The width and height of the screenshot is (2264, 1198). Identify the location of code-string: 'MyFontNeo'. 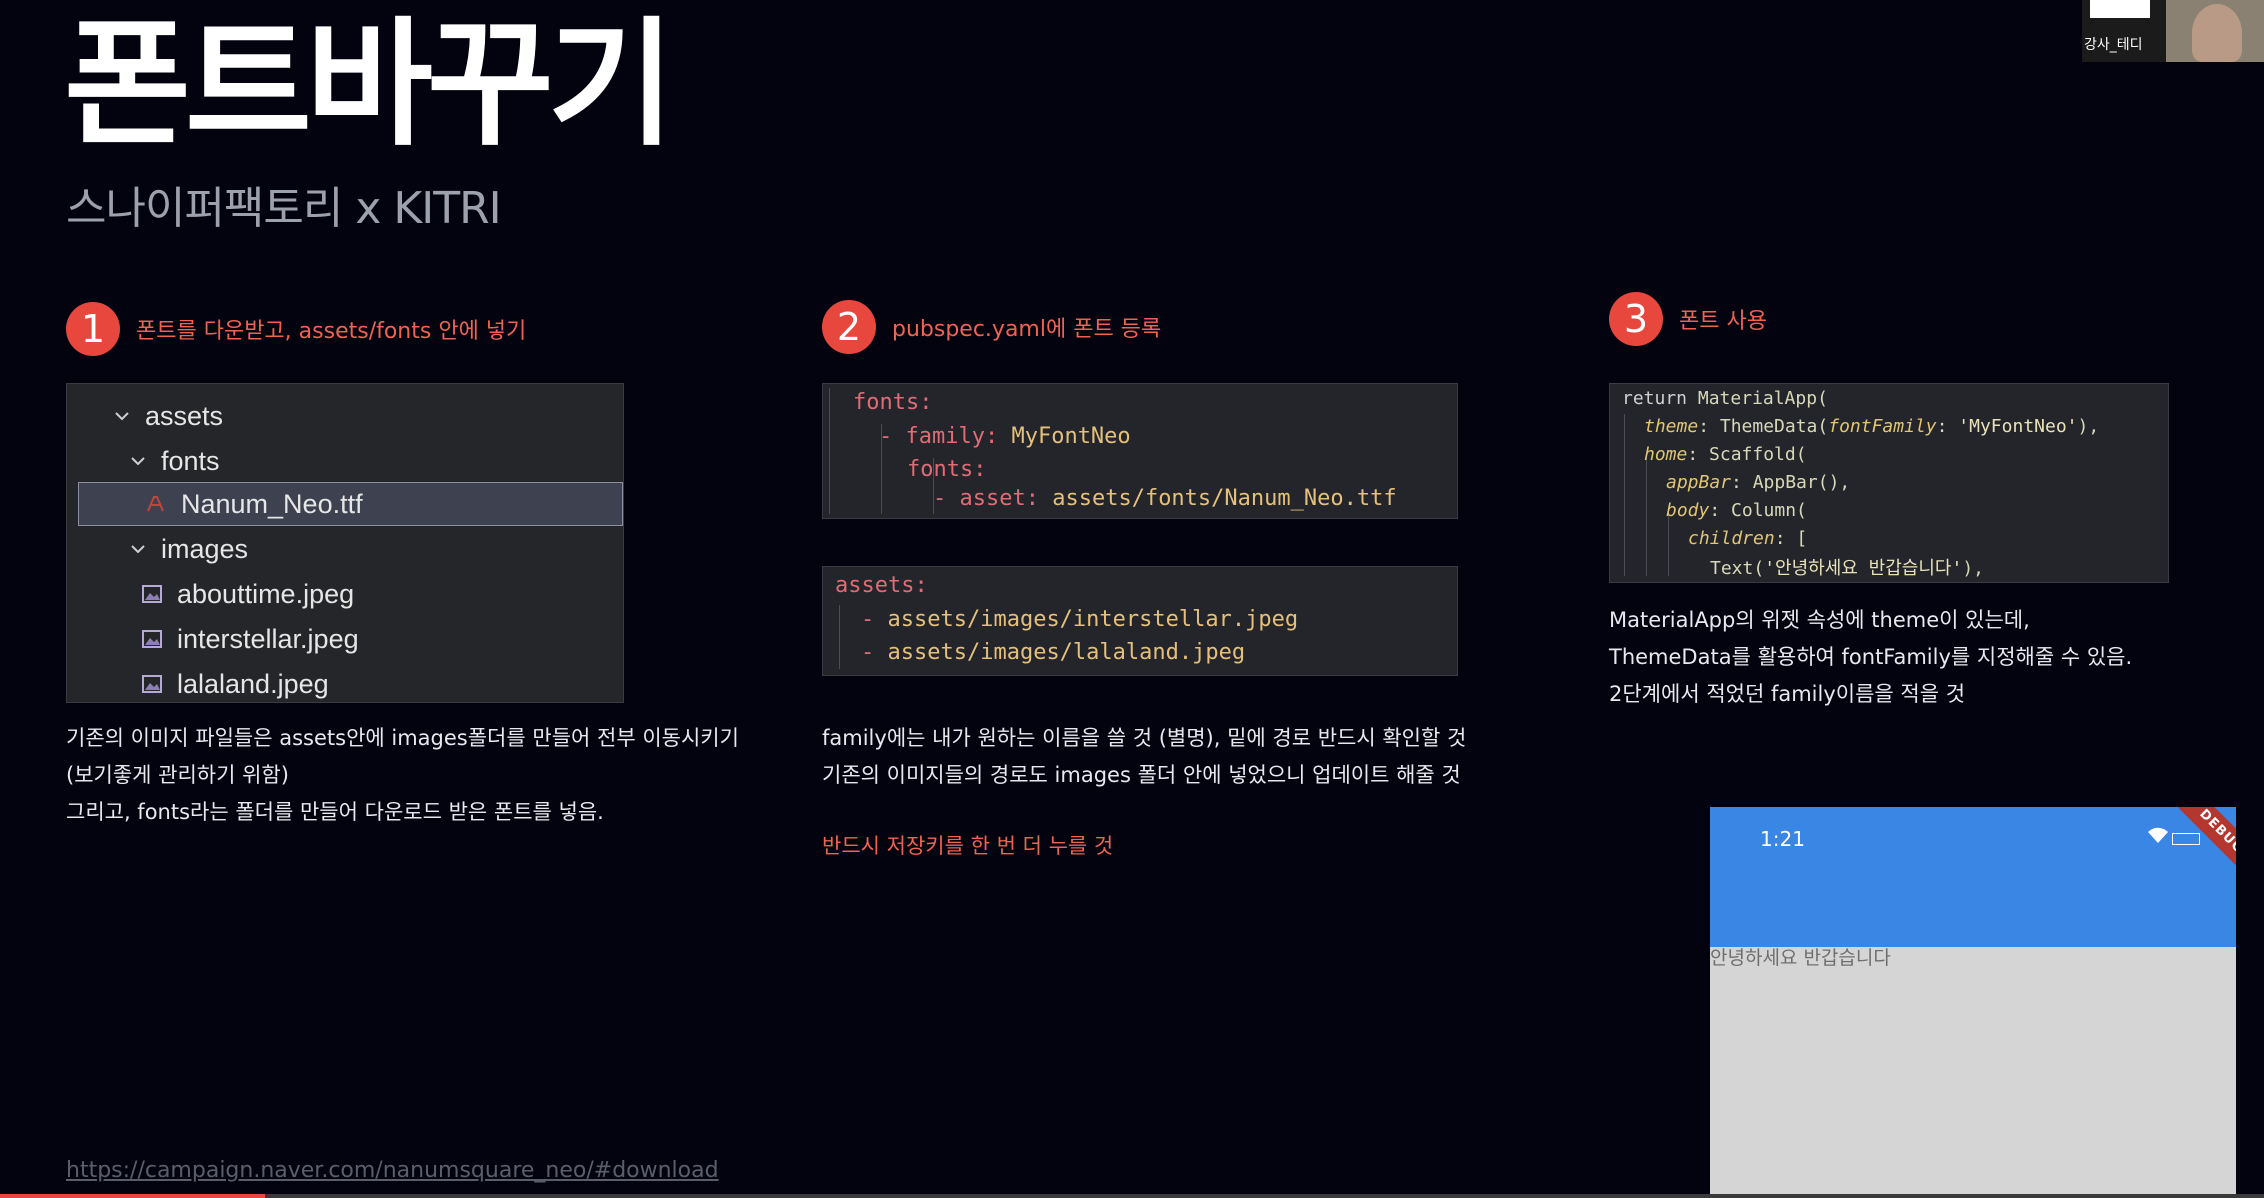
(2018, 426).